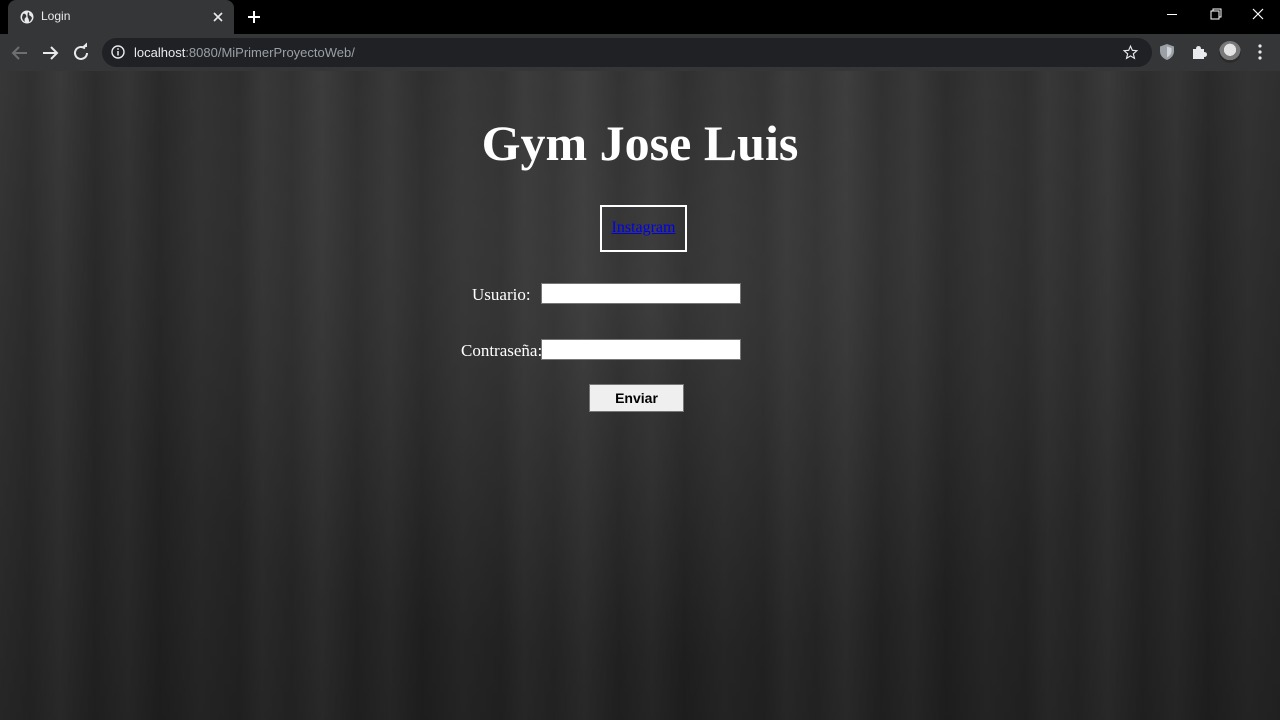 The height and width of the screenshot is (720, 1280). Describe the element at coordinates (641, 293) in the screenshot. I see `usuario-input` at that location.